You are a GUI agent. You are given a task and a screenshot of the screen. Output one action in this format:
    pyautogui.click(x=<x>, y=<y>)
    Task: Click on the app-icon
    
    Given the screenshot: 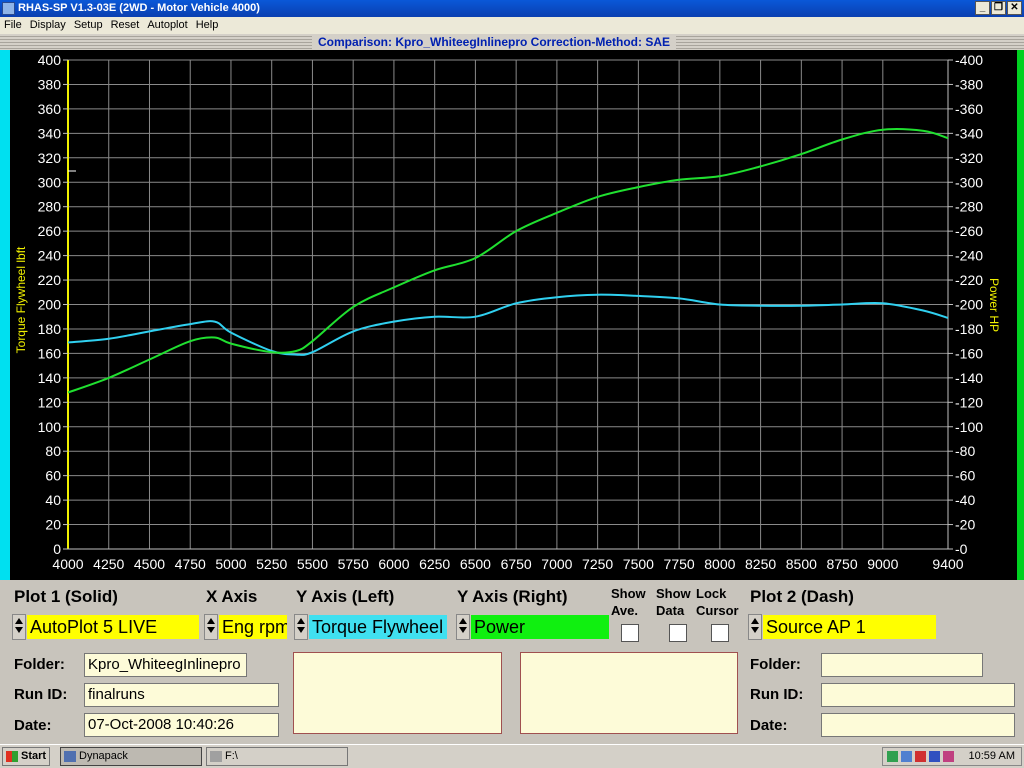 What is the action you would take?
    pyautogui.click(x=8, y=8)
    